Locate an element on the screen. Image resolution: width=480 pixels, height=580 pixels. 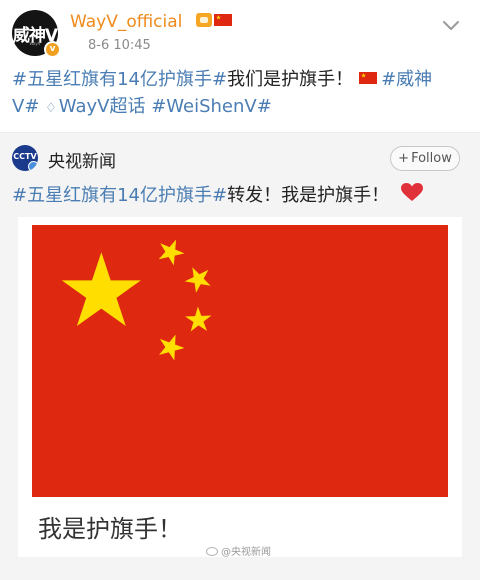
repost-avatar: CCTV is located at coordinates (25, 158).